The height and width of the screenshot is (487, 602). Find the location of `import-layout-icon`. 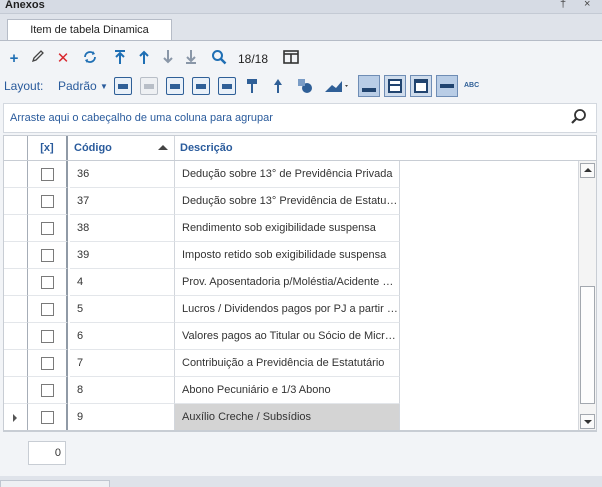

import-layout-icon is located at coordinates (227, 86).